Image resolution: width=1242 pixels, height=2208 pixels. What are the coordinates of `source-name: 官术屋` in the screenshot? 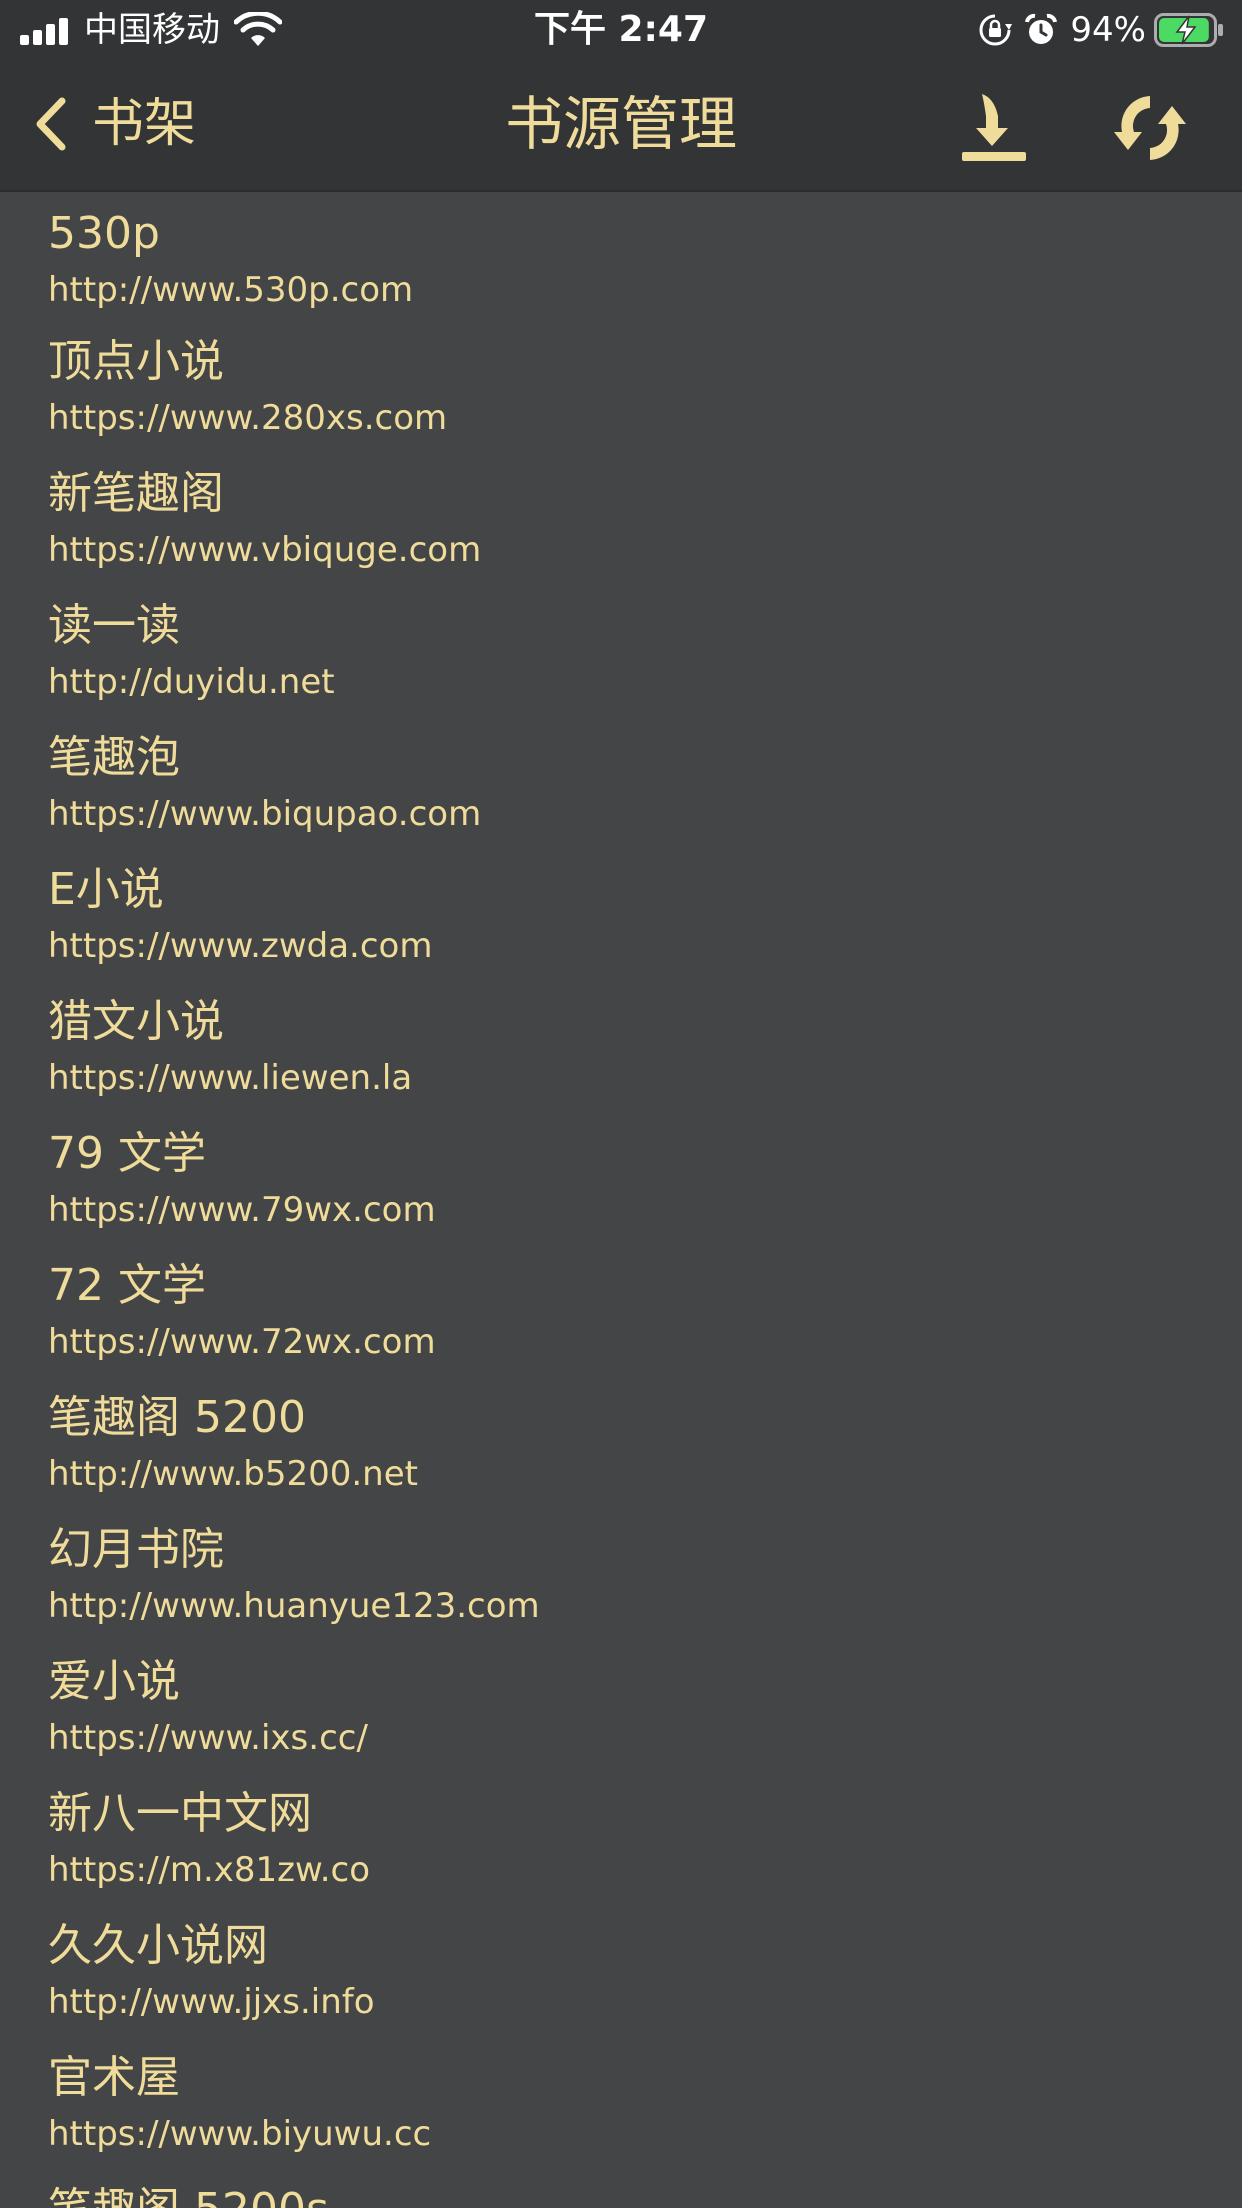 It's located at (114, 2077).